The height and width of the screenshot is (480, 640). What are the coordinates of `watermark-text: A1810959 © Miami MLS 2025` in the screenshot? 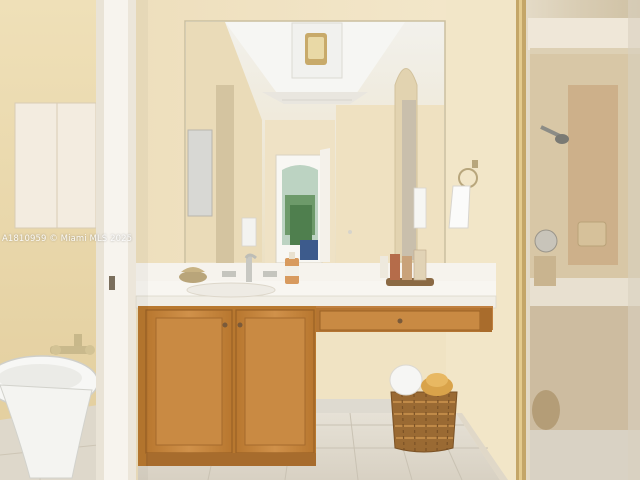 It's located at (67, 239).